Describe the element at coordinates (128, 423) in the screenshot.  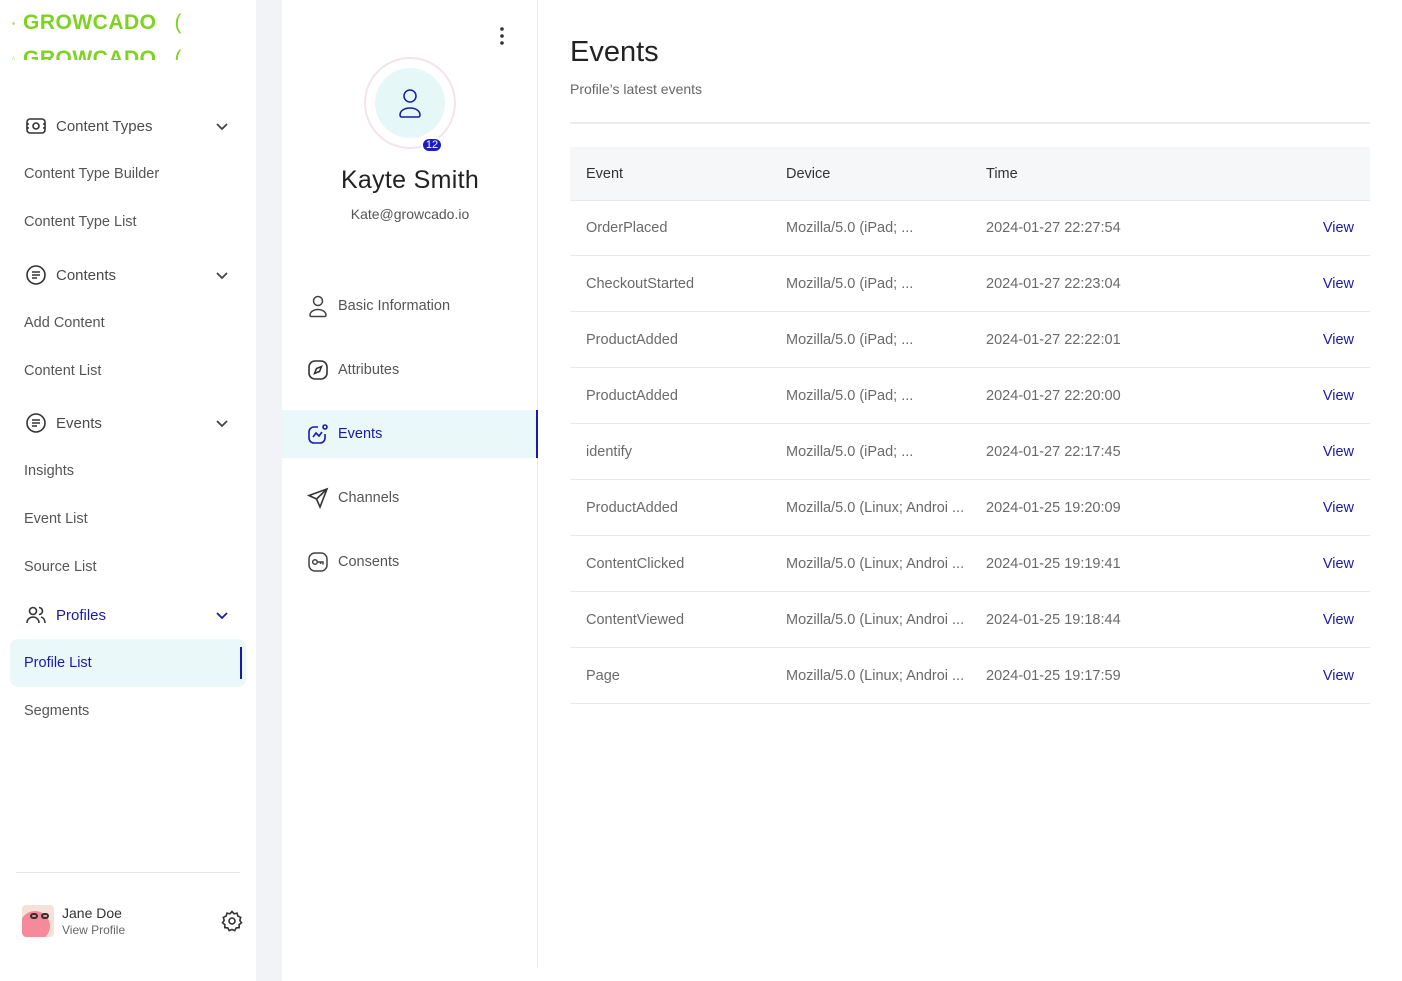
I see `nav-group-events: Events` at that location.